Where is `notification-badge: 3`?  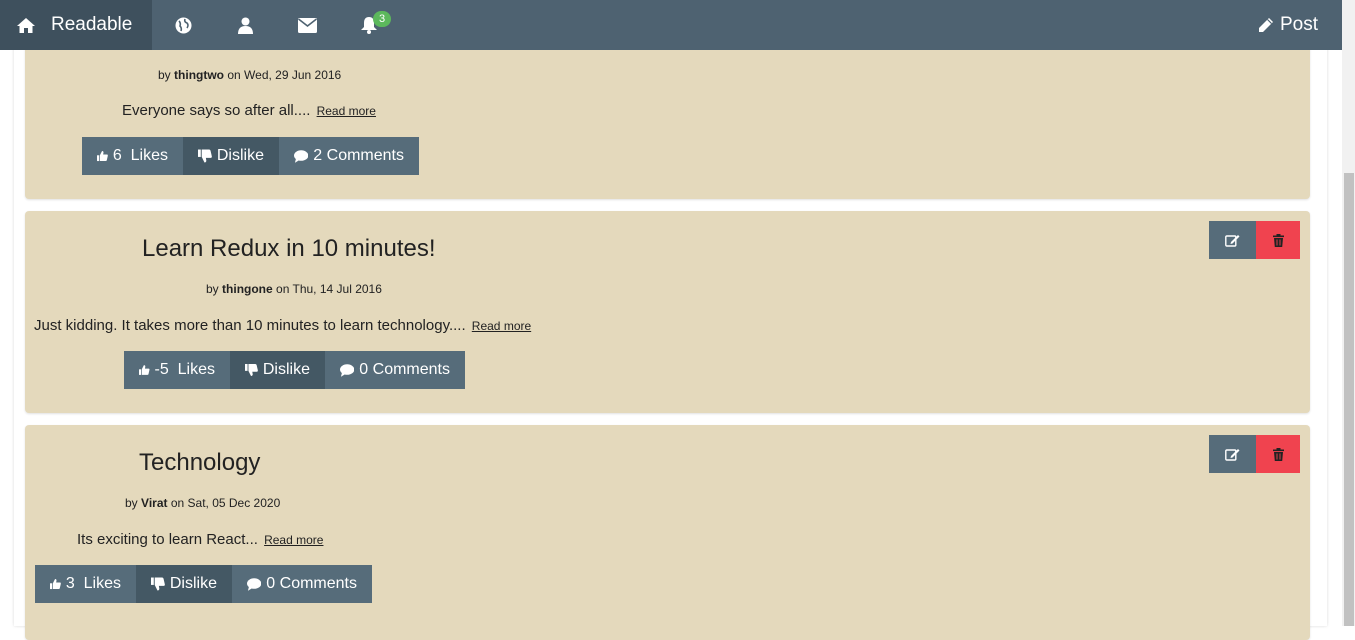 notification-badge: 3 is located at coordinates (382, 19).